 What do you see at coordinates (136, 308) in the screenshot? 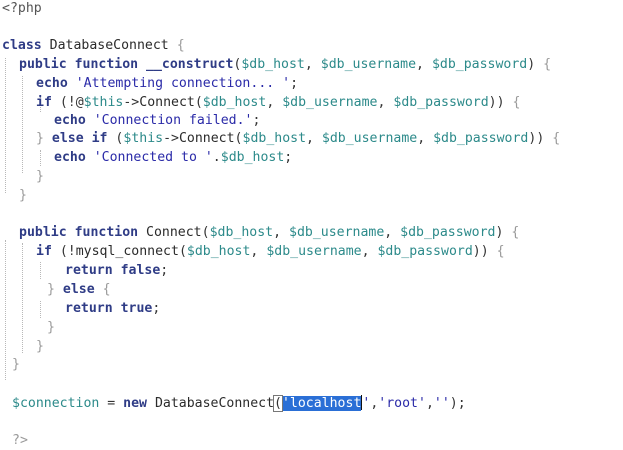
I see `code-token: true` at bounding box center [136, 308].